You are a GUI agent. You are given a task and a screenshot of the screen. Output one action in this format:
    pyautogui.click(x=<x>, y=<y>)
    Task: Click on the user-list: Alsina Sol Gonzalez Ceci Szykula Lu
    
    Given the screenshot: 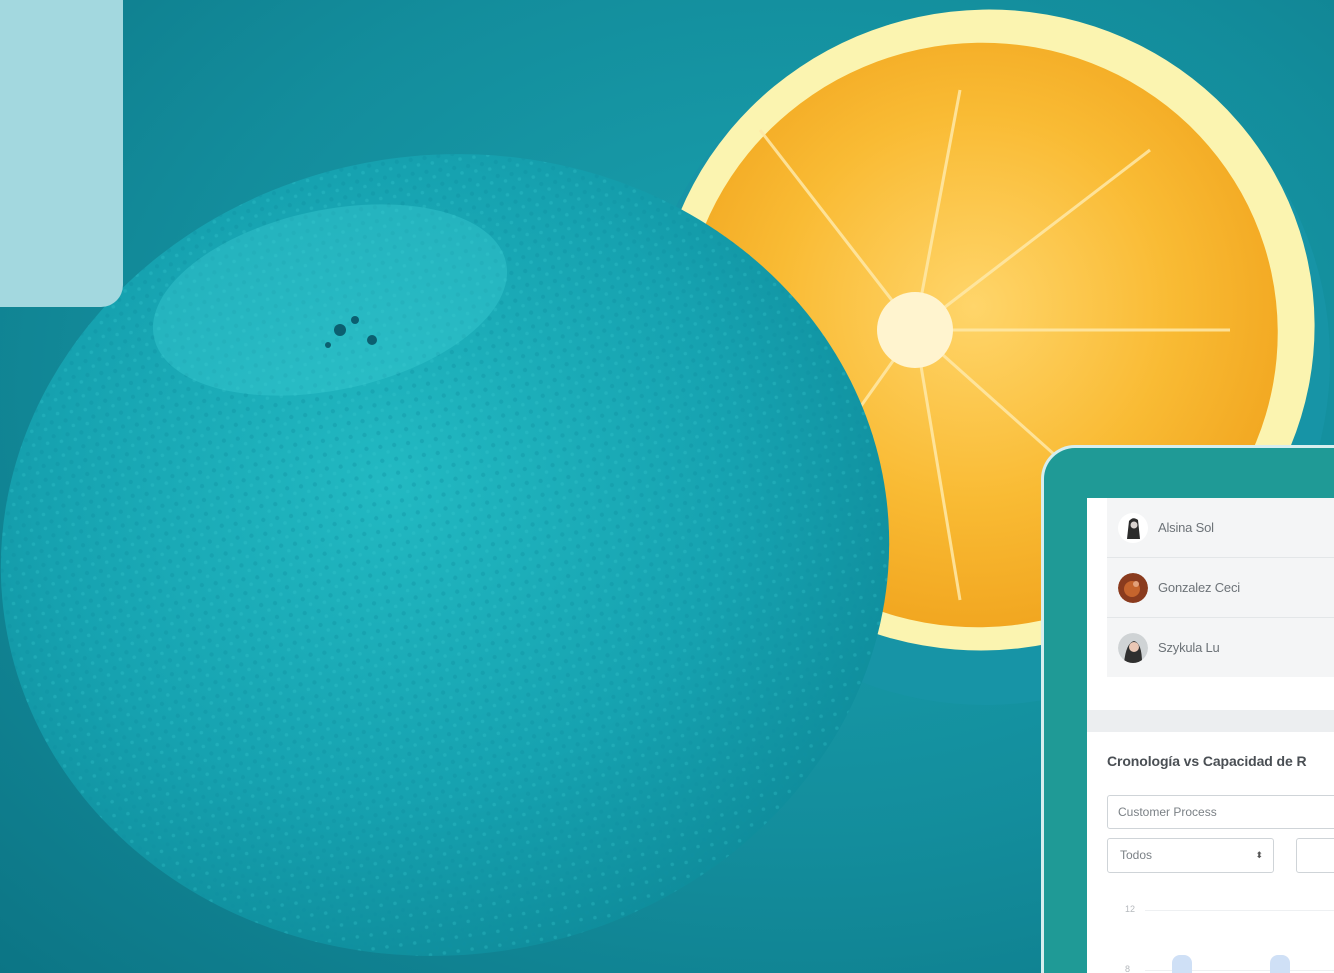 What is the action you would take?
    pyautogui.click(x=1220, y=587)
    